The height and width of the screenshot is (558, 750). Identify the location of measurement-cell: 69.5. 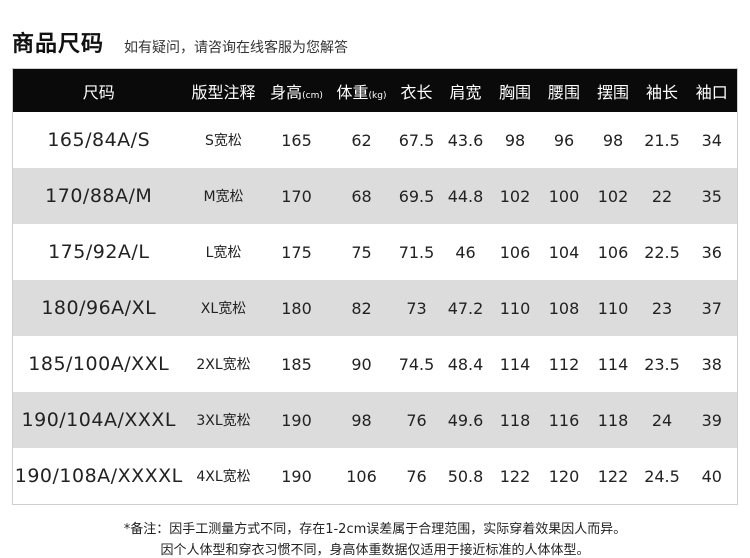
(416, 196).